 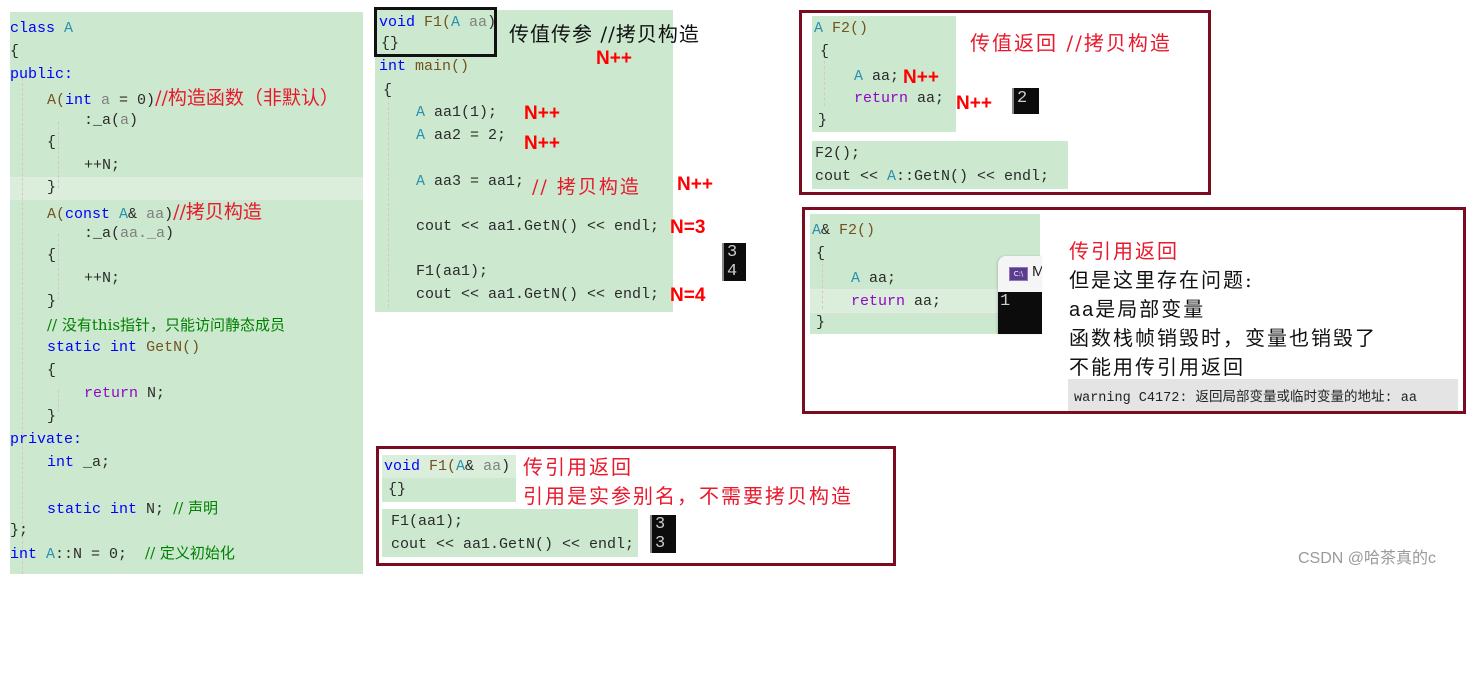 I want to click on code-line: };, so click(x=19, y=530).